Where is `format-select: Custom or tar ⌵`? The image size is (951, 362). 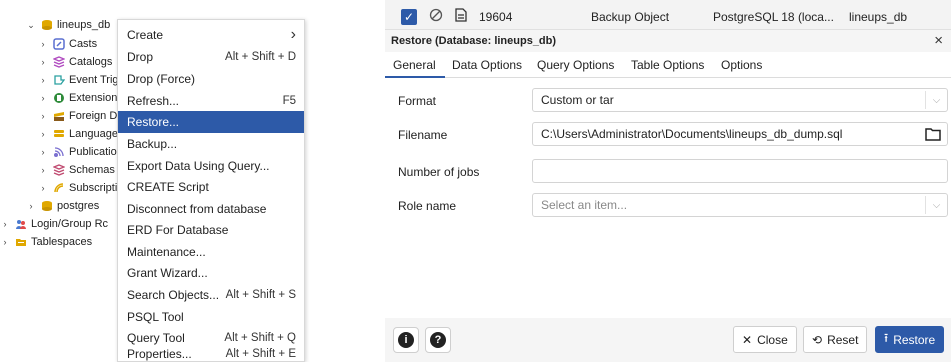 format-select: Custom or tar ⌵ is located at coordinates (740, 100).